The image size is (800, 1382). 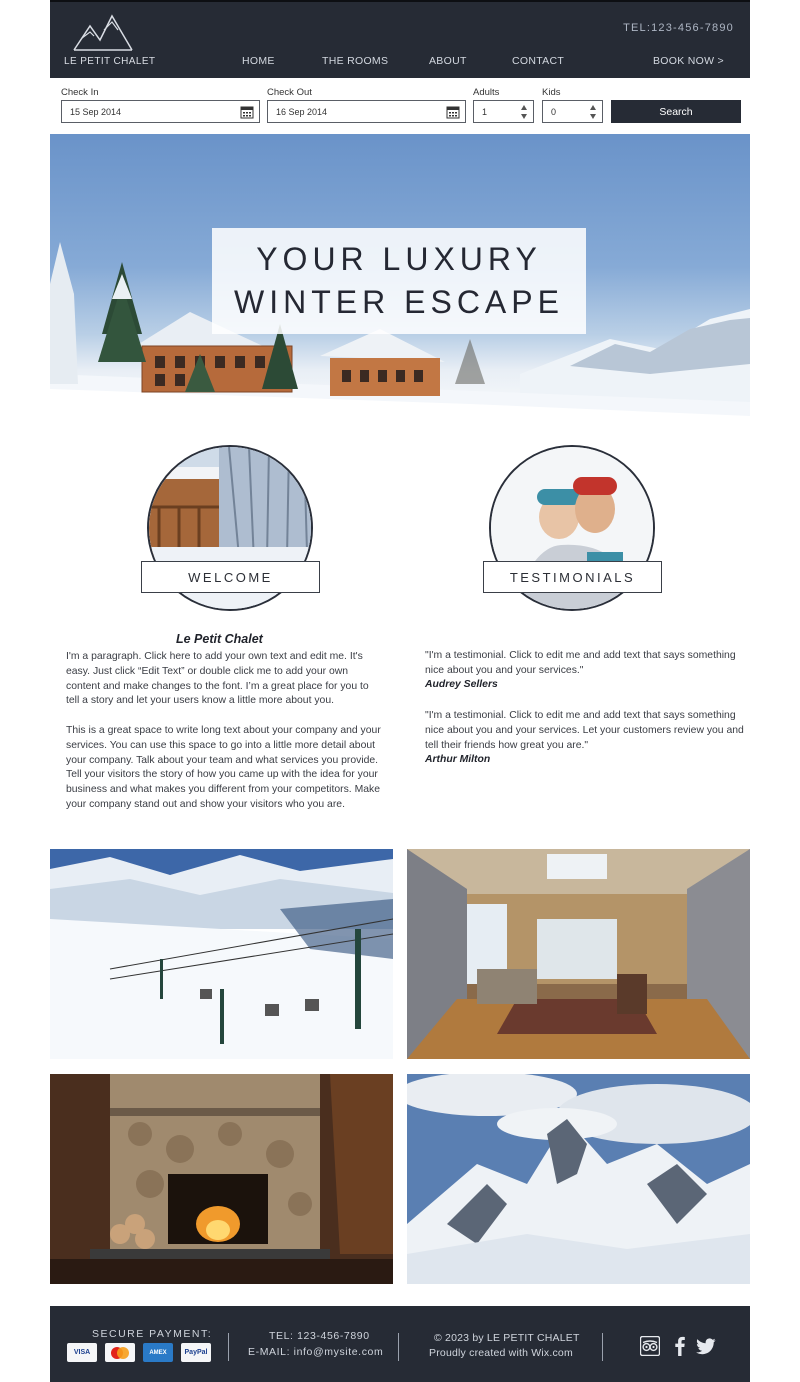 What do you see at coordinates (258, 61) in the screenshot?
I see `nav-home: HOME` at bounding box center [258, 61].